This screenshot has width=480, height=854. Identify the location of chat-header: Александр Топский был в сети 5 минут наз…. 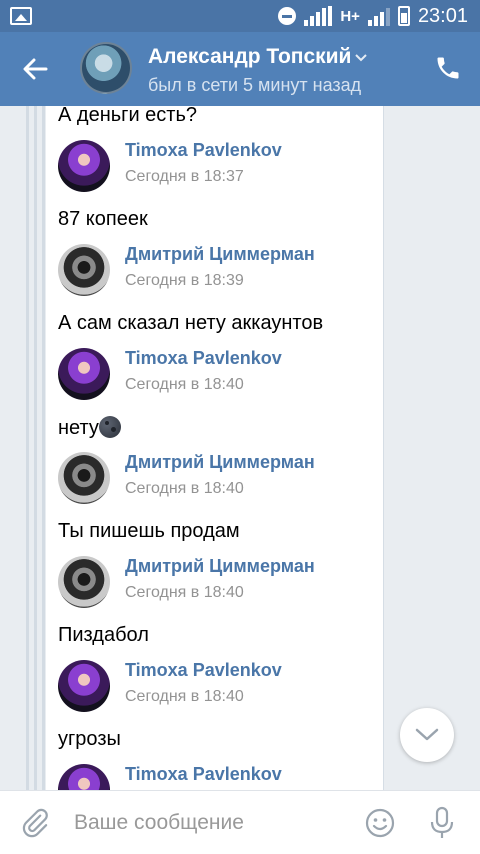
(240, 69).